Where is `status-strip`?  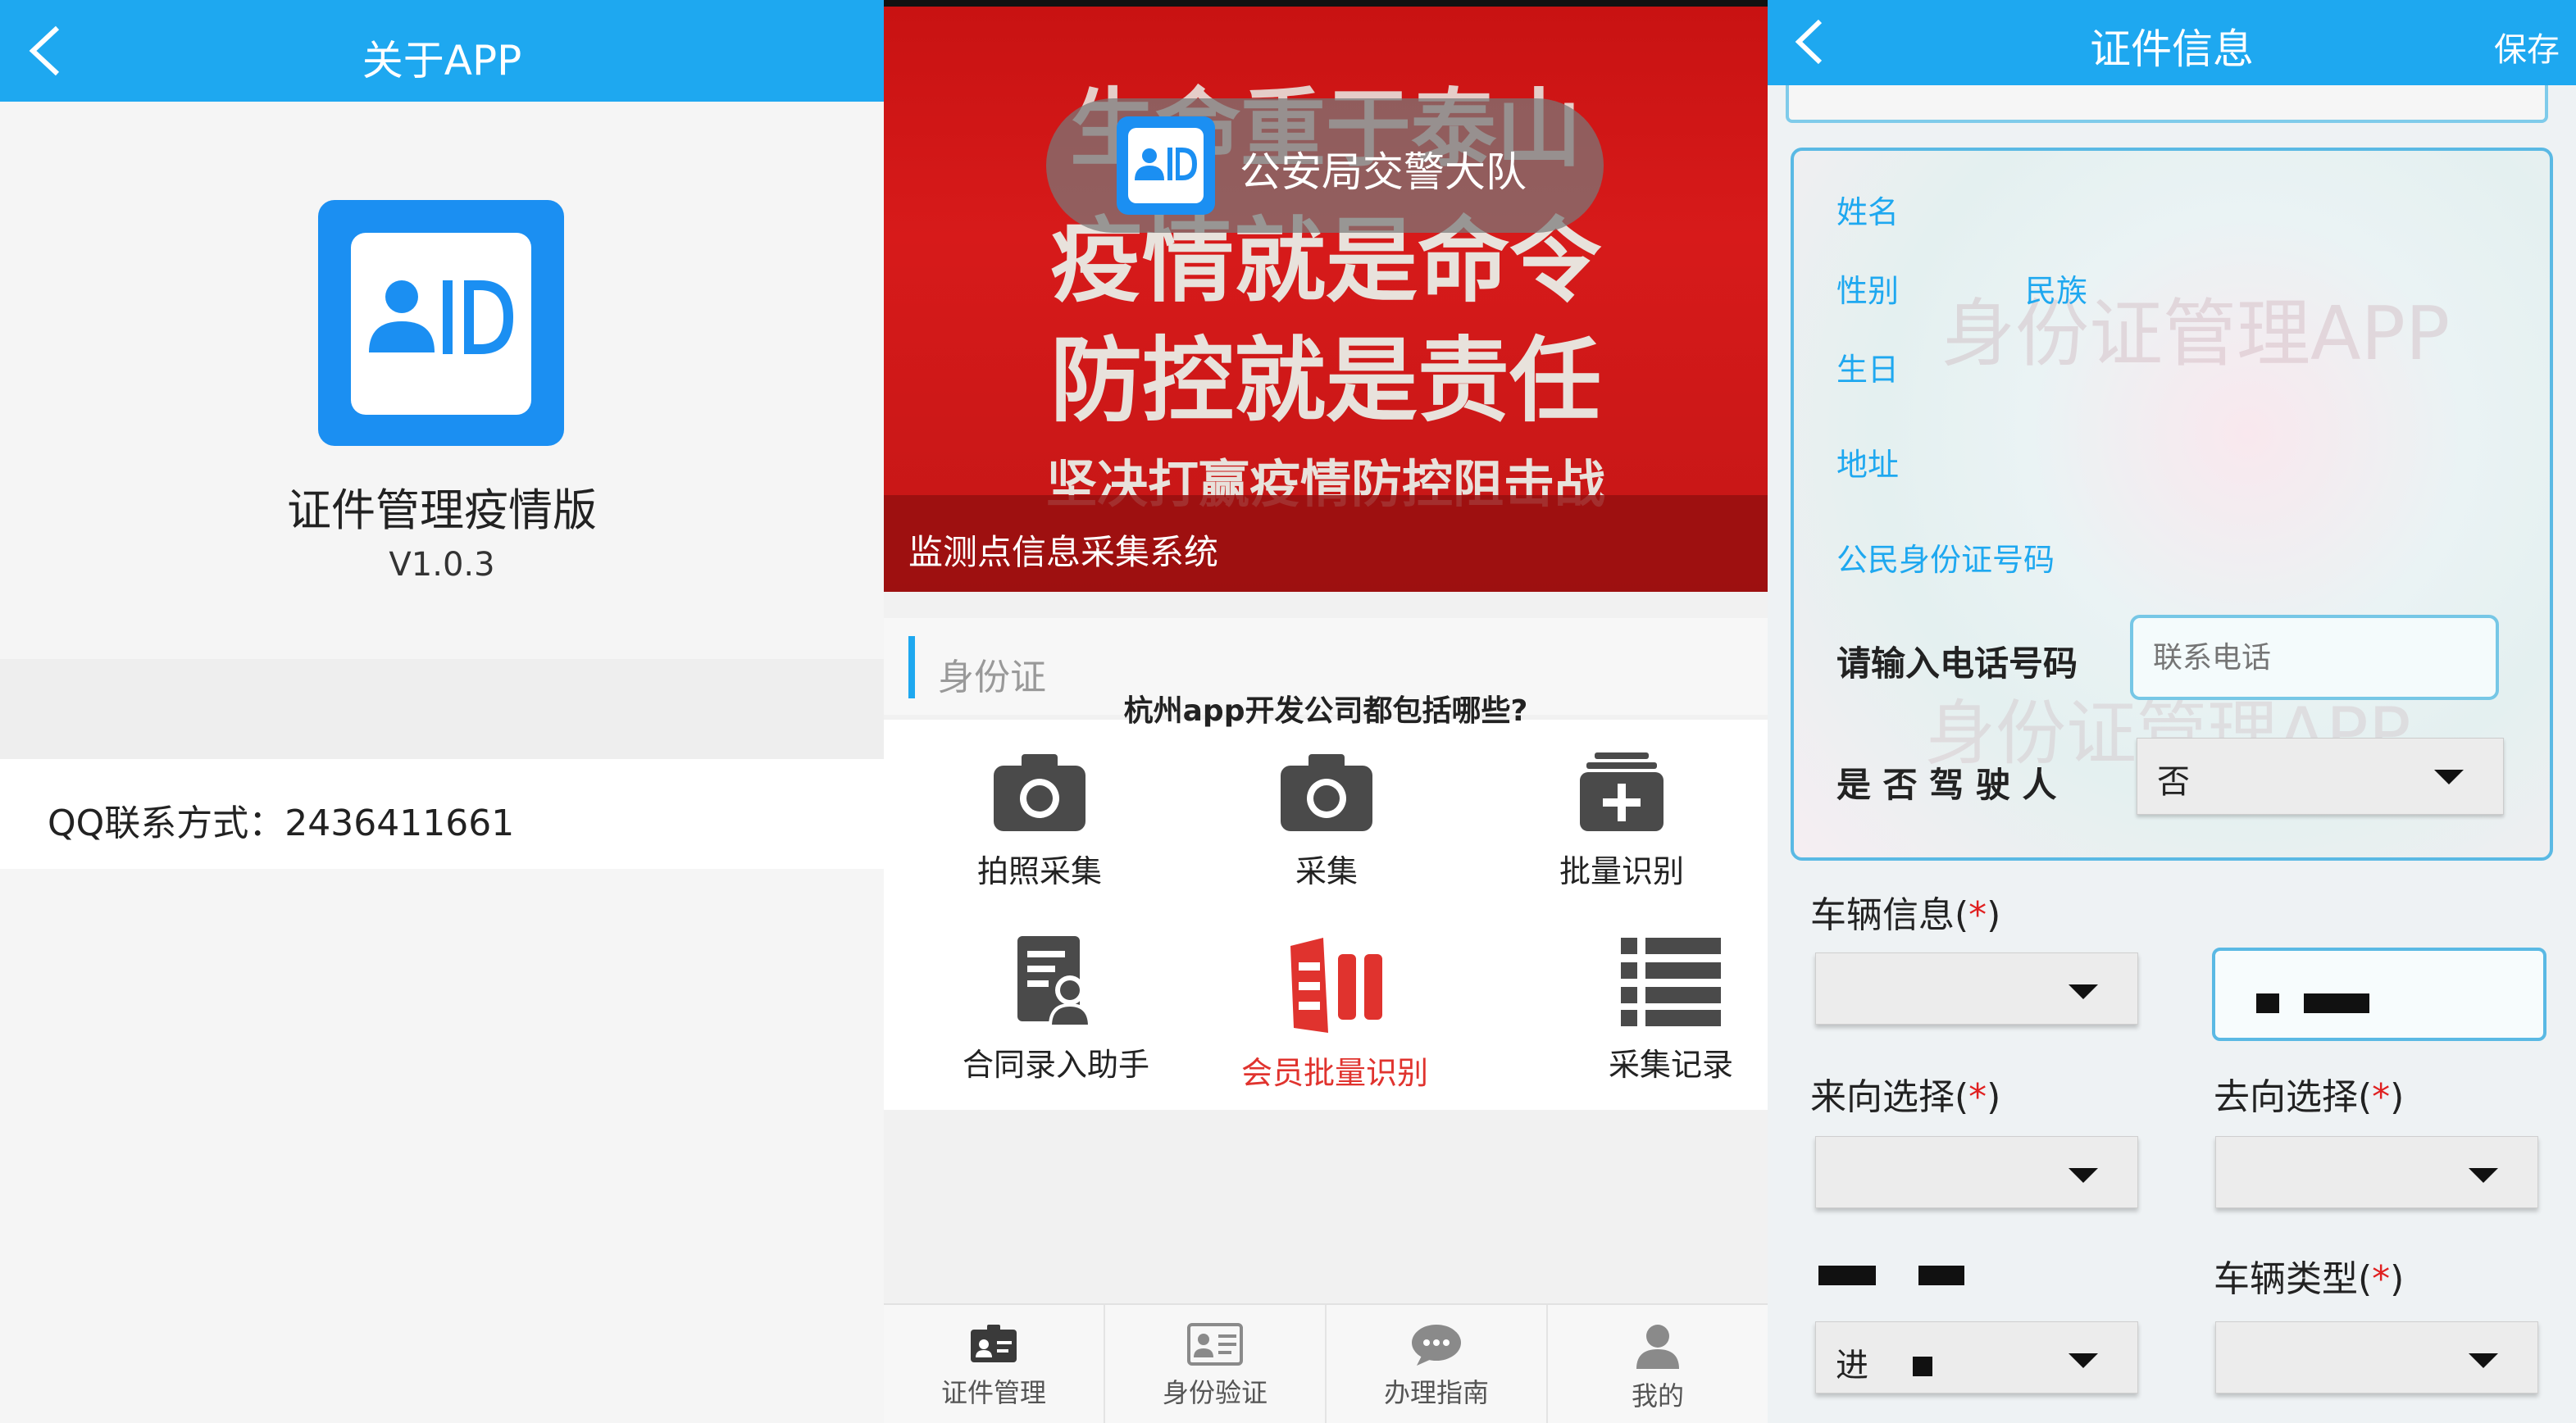
status-strip is located at coordinates (1326, 3).